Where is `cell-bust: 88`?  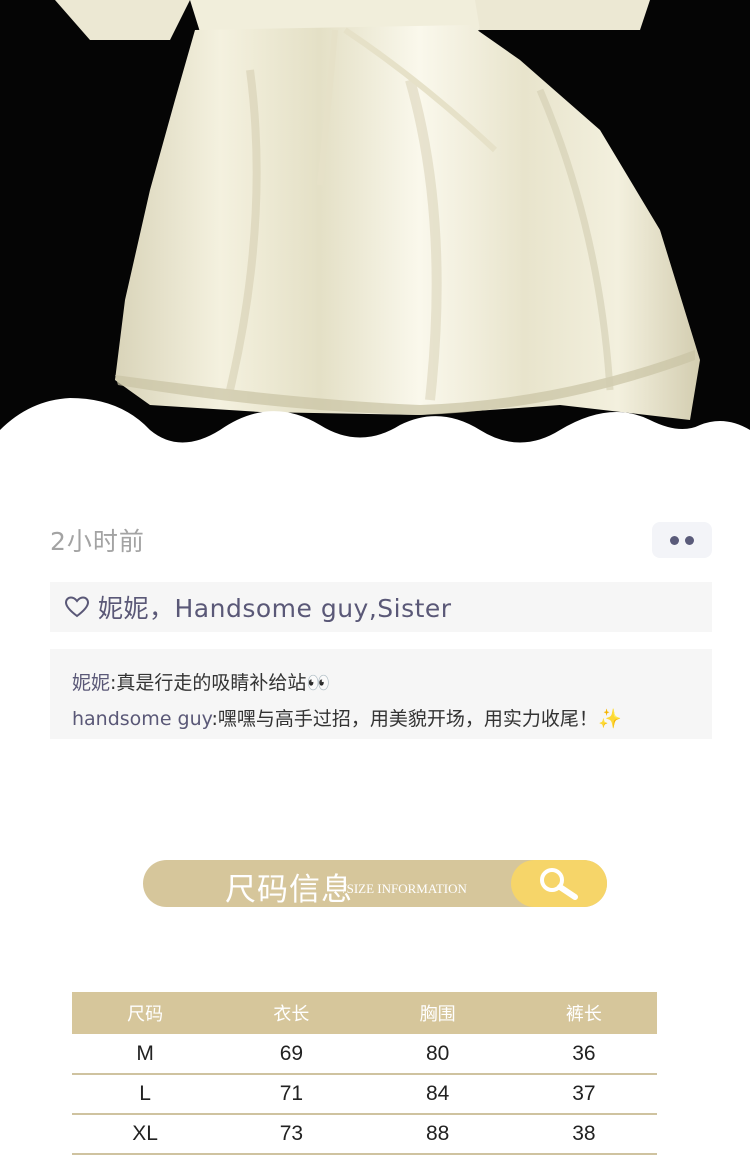 cell-bust: 88 is located at coordinates (437, 1134).